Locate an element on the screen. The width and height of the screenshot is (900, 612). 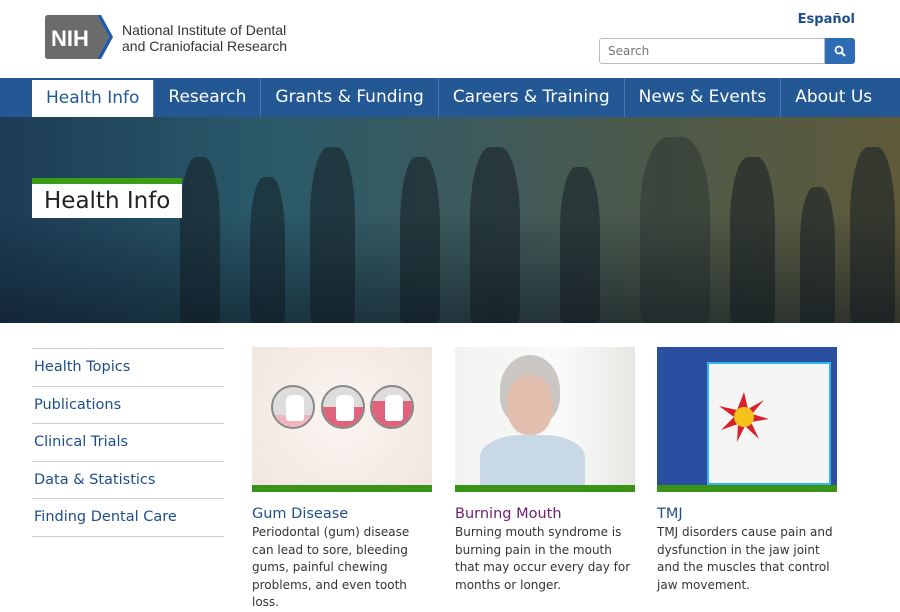
tmj-image is located at coordinates (747, 416).